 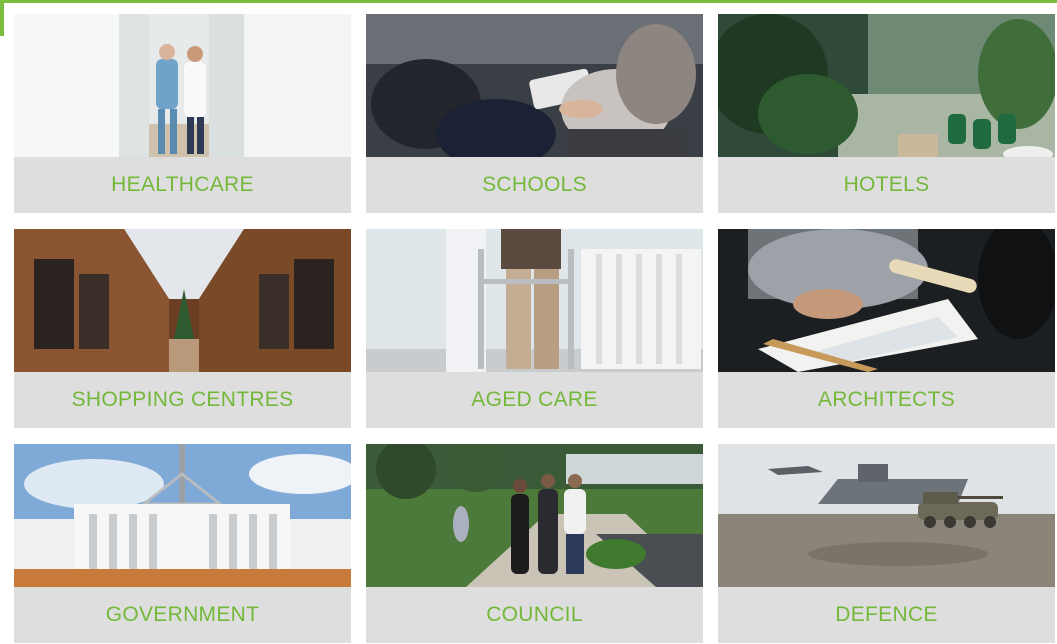 I want to click on tile-defence: DEFENCE, so click(x=886, y=543).